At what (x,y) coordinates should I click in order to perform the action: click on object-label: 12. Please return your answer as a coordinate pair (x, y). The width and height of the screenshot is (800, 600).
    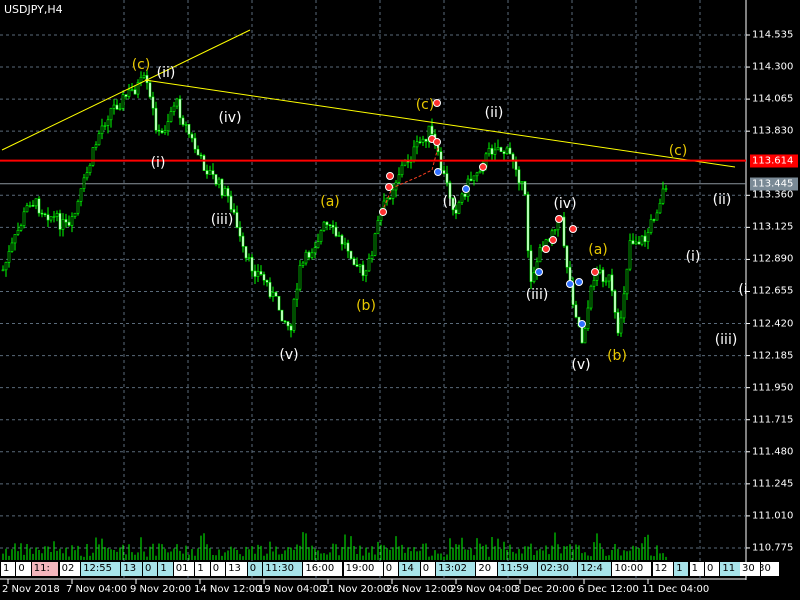
    Looking at the image, I should click on (663, 569).